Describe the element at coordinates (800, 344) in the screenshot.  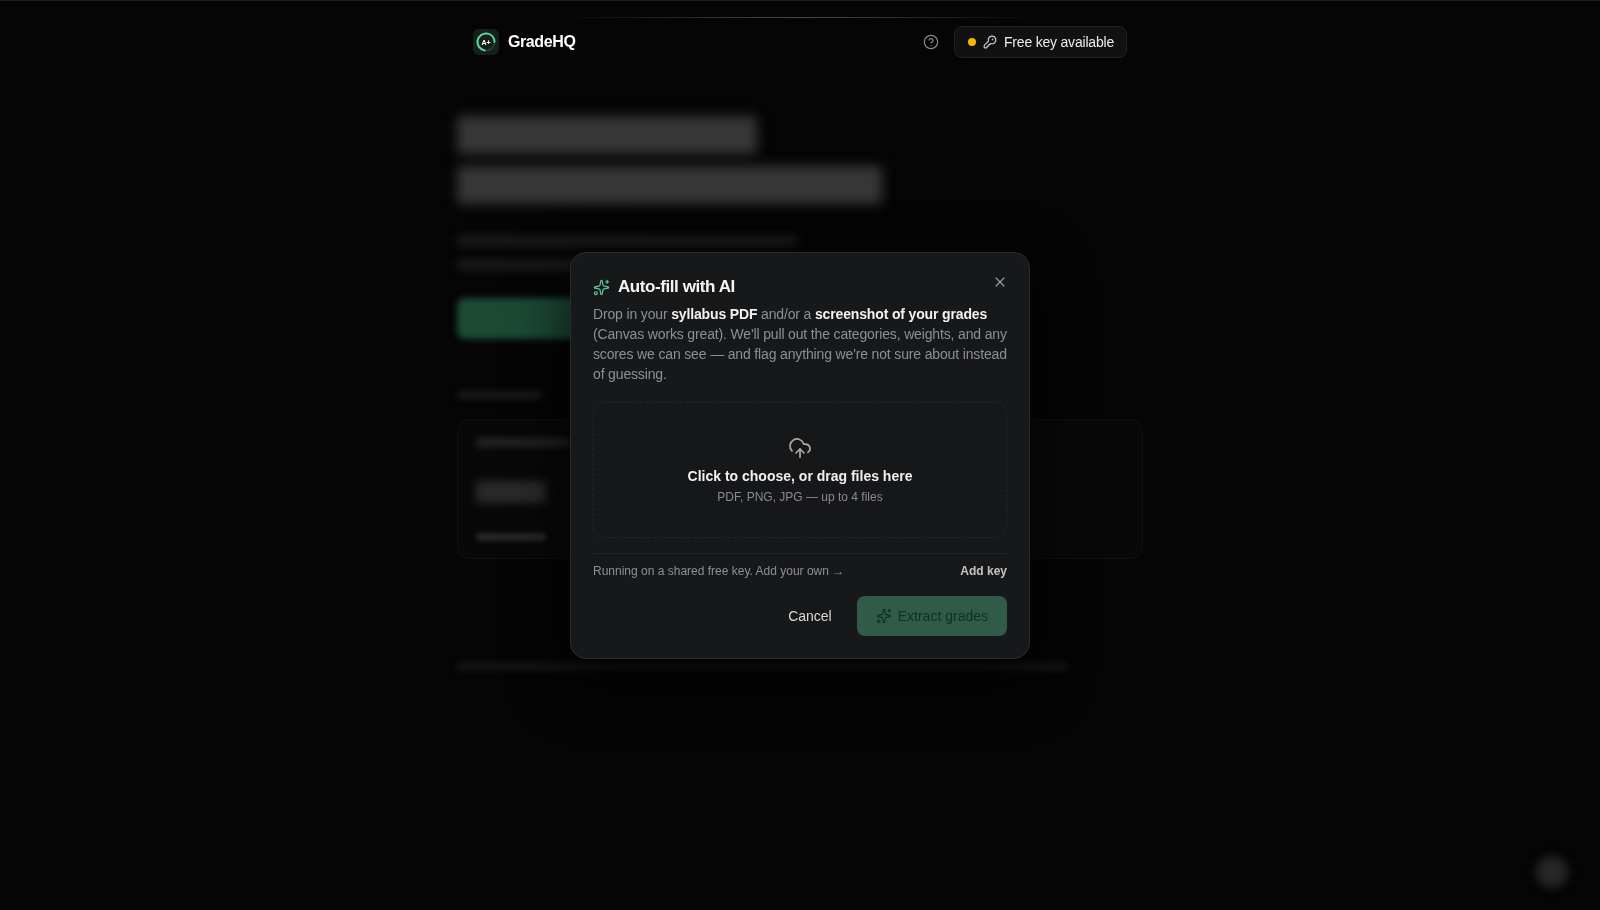
I see `dialog-description: Drop in your syllabus PDF and/or a screenshot of your grades (Canvas works great). We'll pull out the categories, weights, and any scores we can see — and flag anything we're not sure about instead of guessing.` at that location.